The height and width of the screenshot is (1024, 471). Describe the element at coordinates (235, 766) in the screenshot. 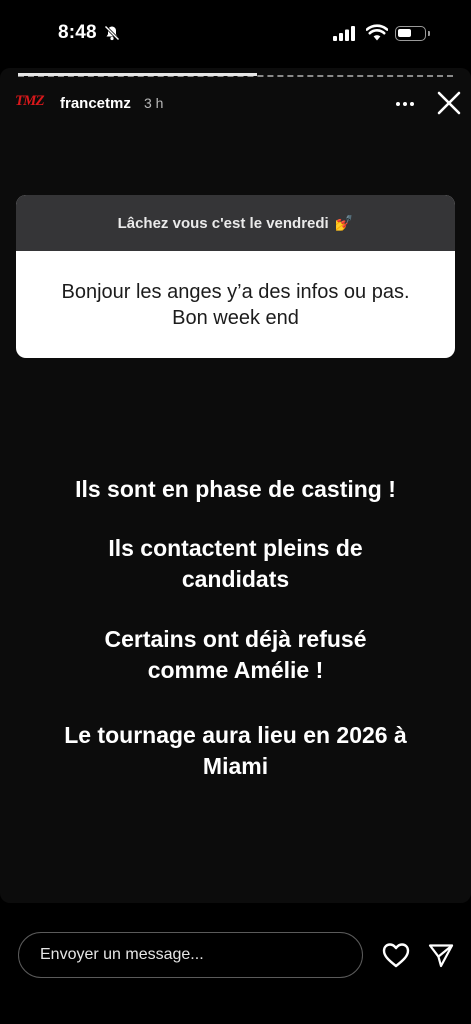

I see `announcement-line: Miami` at that location.